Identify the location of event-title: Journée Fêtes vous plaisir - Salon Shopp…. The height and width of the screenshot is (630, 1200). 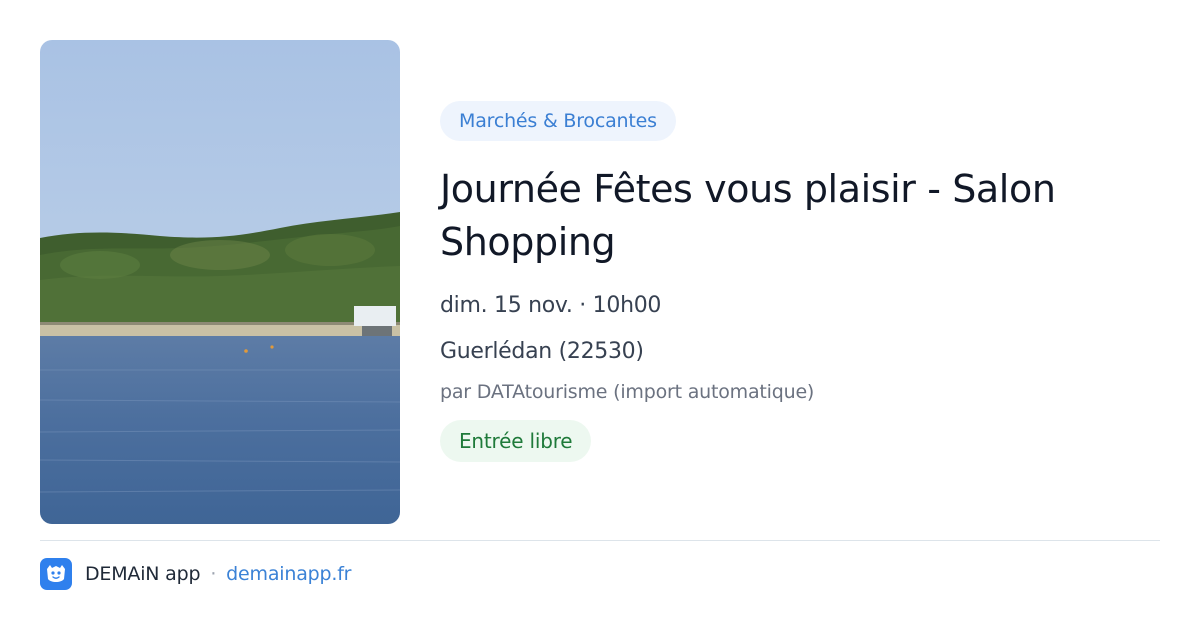
(748, 215).